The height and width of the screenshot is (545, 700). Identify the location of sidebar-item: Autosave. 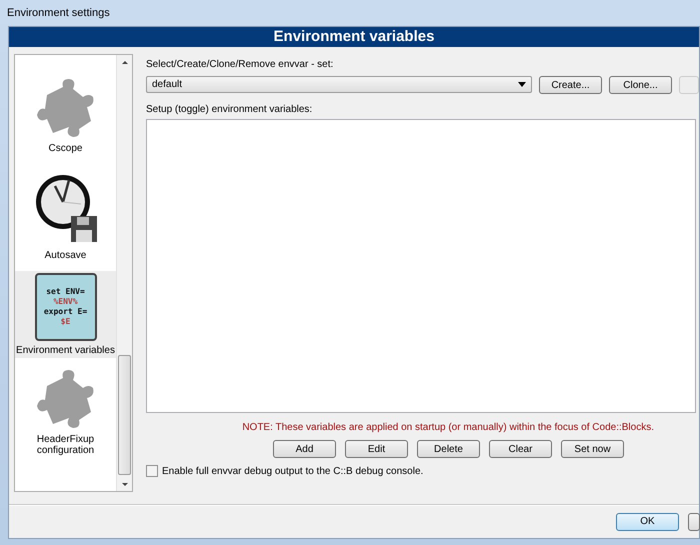
(65, 213).